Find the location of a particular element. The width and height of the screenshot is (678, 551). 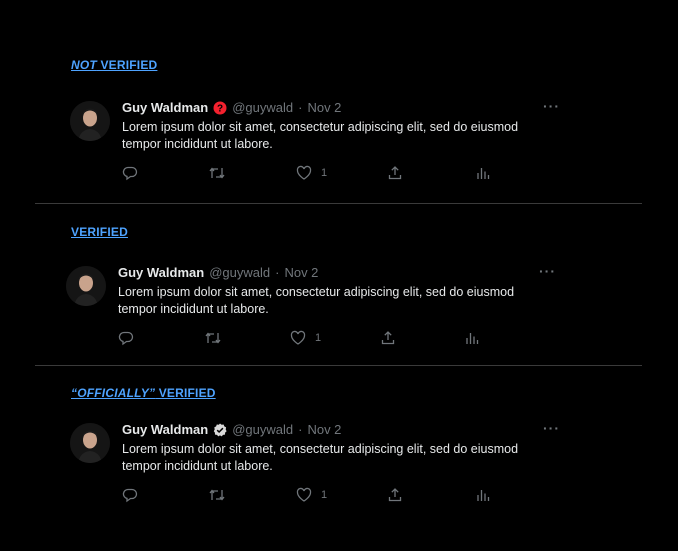

section-label-emphasis: NOT is located at coordinates (84, 65).